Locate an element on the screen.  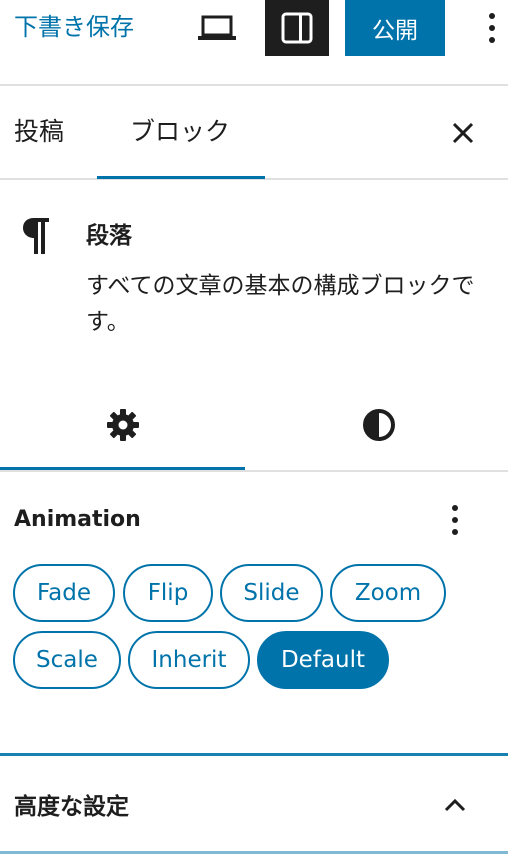
block-description: すべての文章の基本の構成ブロックです。 is located at coordinates (280, 304).